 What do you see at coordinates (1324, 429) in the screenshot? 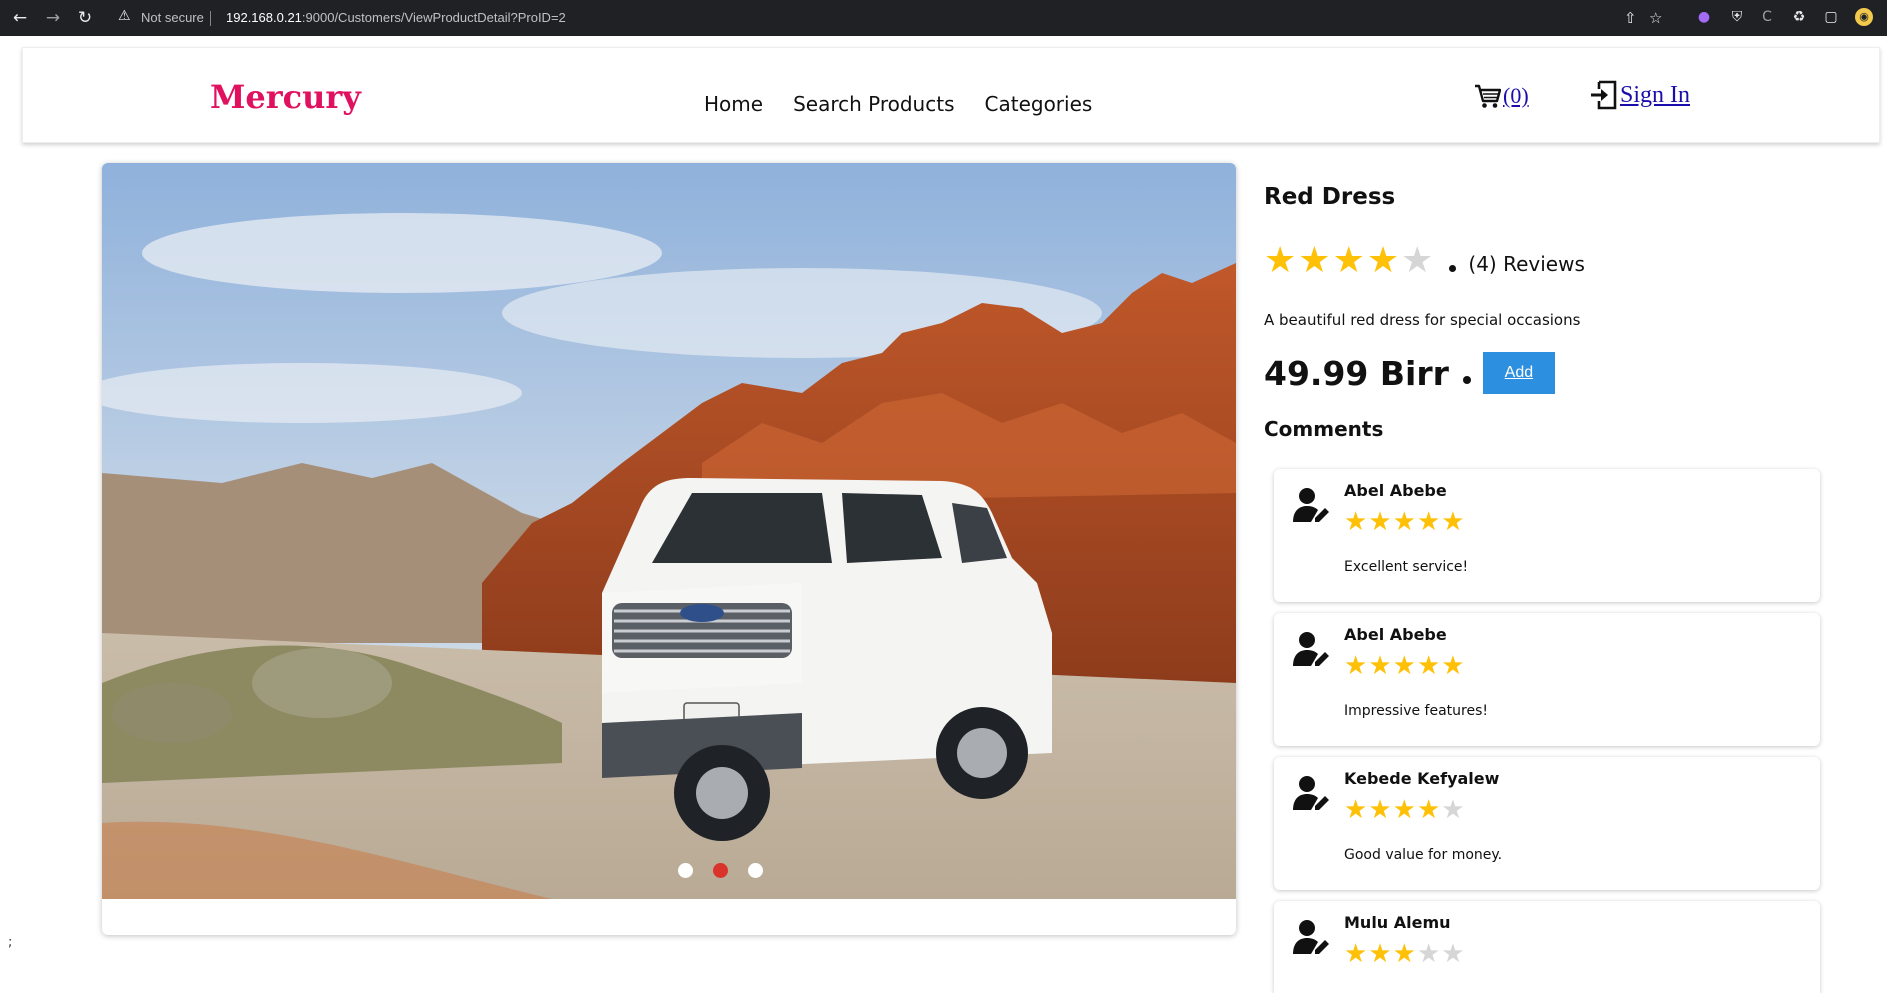
I see `comments-heading: Comments` at bounding box center [1324, 429].